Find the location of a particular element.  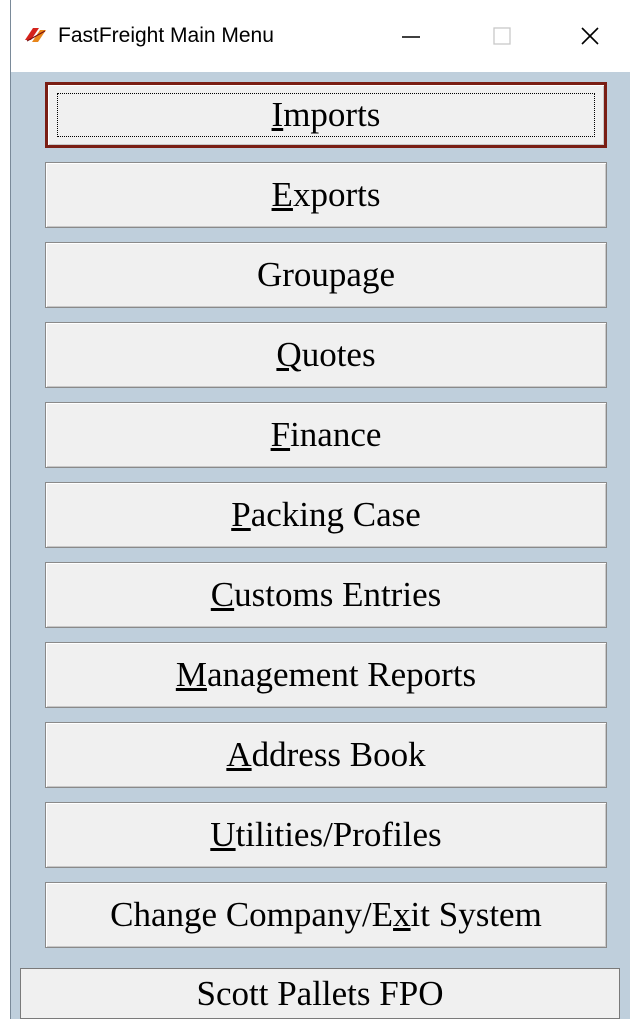

accelerator-key: F is located at coordinates (280, 434).